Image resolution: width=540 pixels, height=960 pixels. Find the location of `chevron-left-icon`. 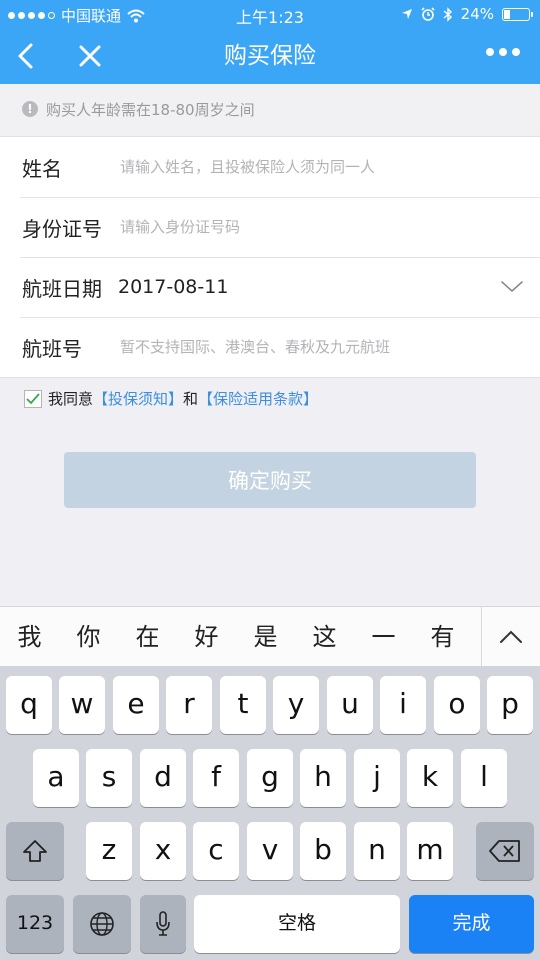

chevron-left-icon is located at coordinates (25, 56).